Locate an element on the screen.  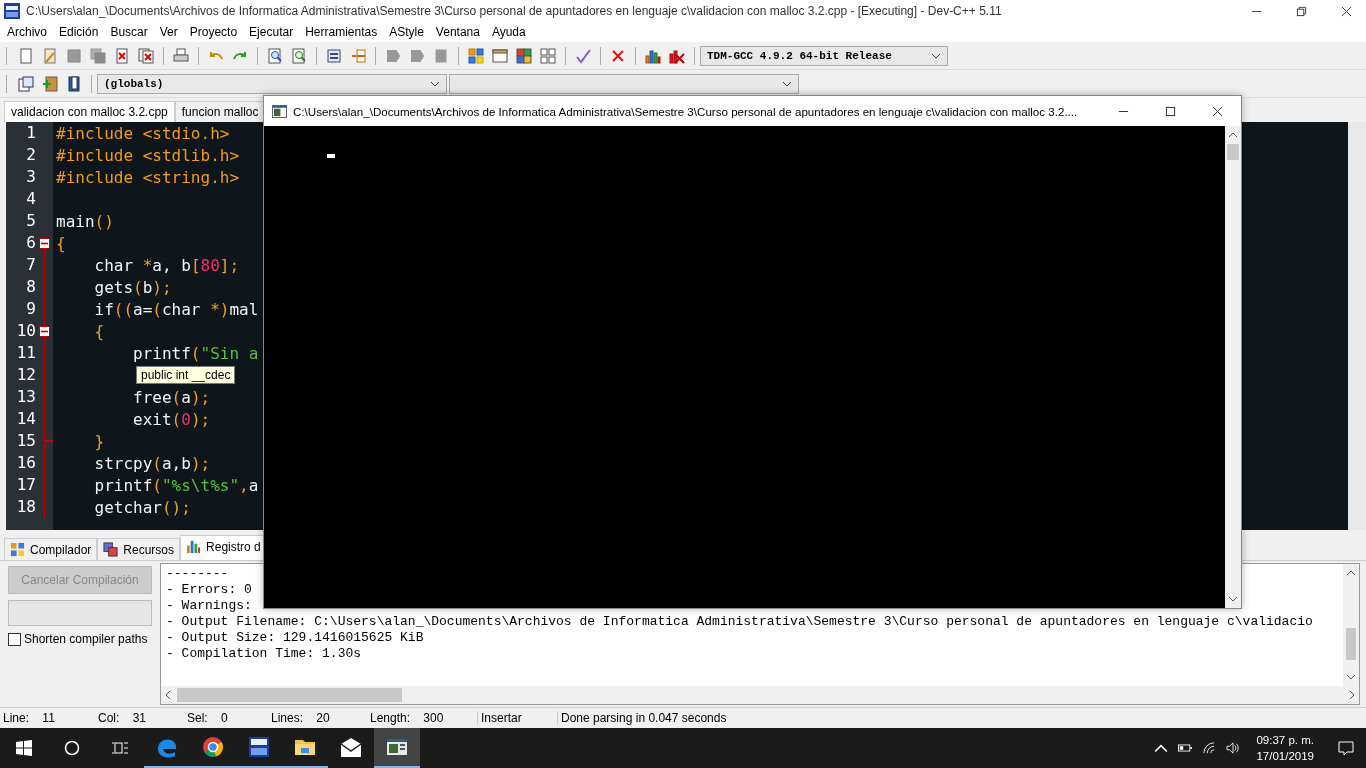
line-number: 1 is located at coordinates (30, 133).